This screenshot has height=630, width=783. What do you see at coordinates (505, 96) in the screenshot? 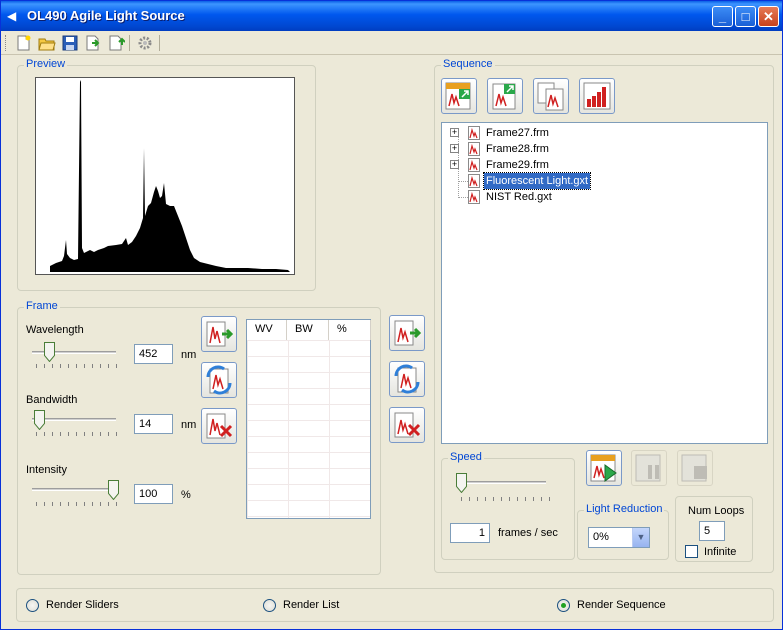
I see `export-sequence-button` at bounding box center [505, 96].